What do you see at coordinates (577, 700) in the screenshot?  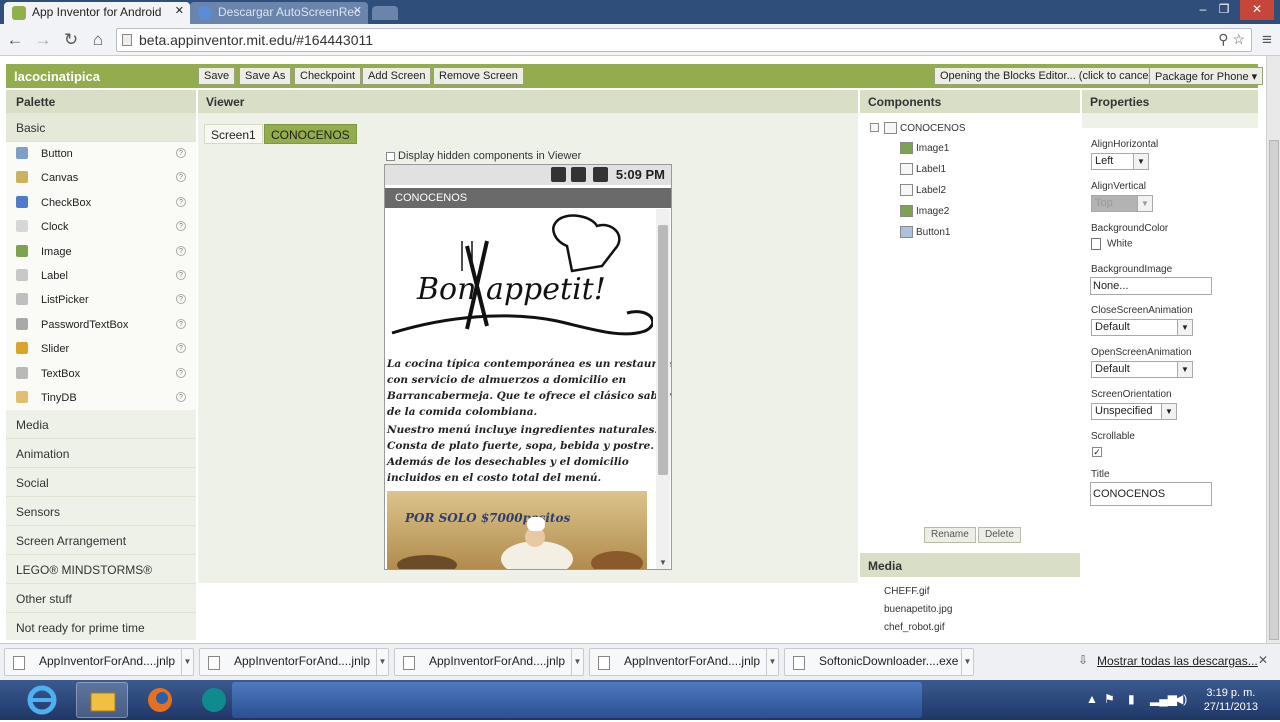 I see `active-window-preview` at bounding box center [577, 700].